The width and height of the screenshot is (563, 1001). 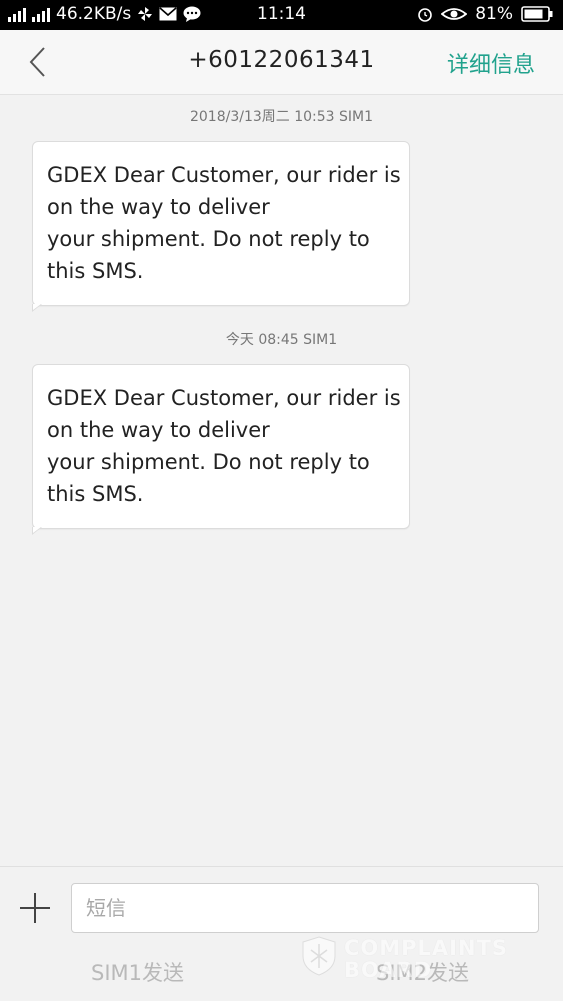 I want to click on status-right: 81%, so click(x=485, y=14).